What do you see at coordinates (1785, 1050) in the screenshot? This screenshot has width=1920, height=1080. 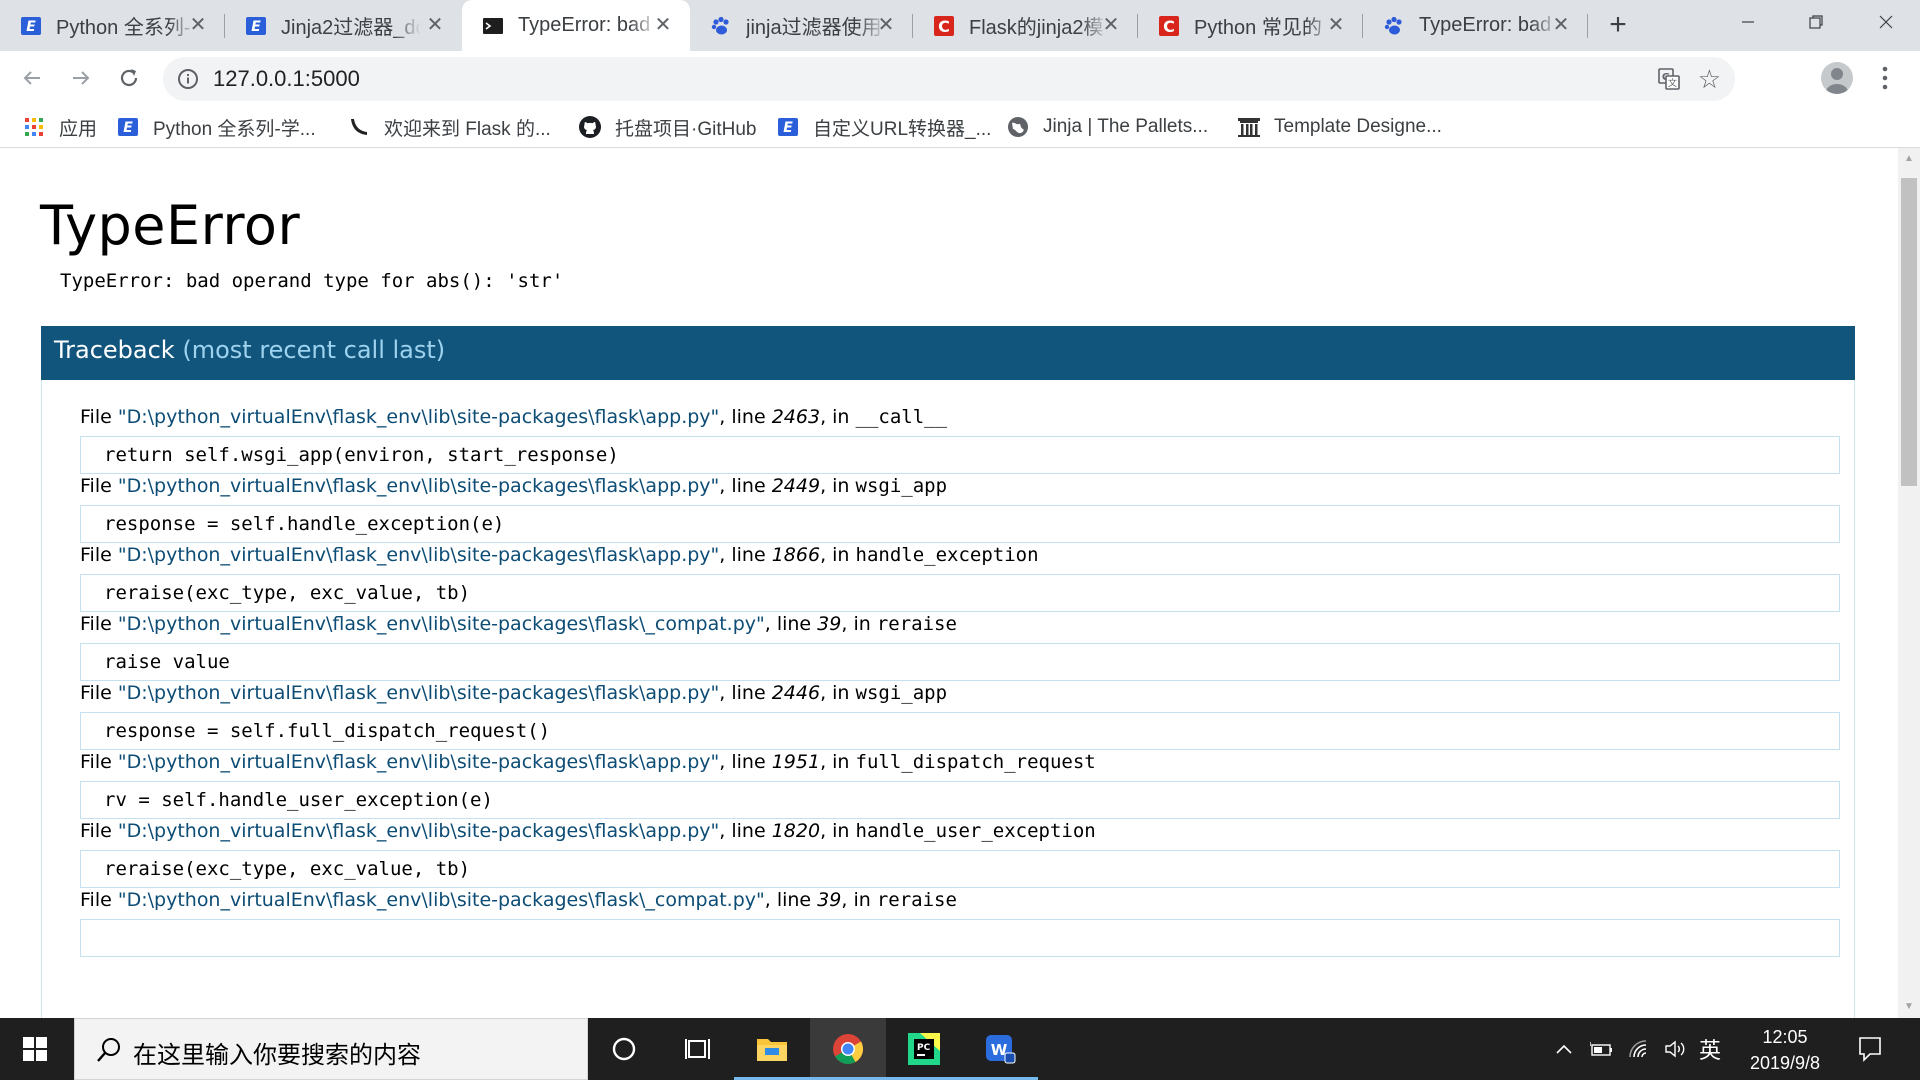 I see `system-clock: 12:05 2019/9/8` at bounding box center [1785, 1050].